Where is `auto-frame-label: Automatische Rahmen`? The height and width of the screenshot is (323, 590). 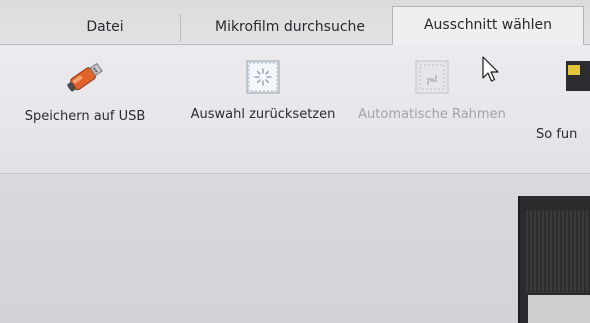
auto-frame-label: Automatische Rahmen is located at coordinates (432, 114).